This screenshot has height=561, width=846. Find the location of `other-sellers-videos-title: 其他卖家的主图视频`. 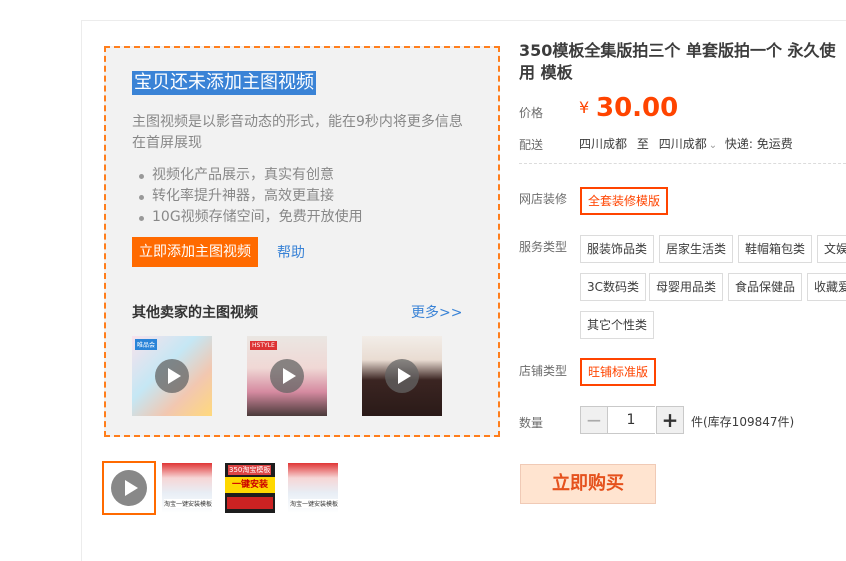

other-sellers-videos-title: 其他卖家的主图视频 is located at coordinates (195, 313).